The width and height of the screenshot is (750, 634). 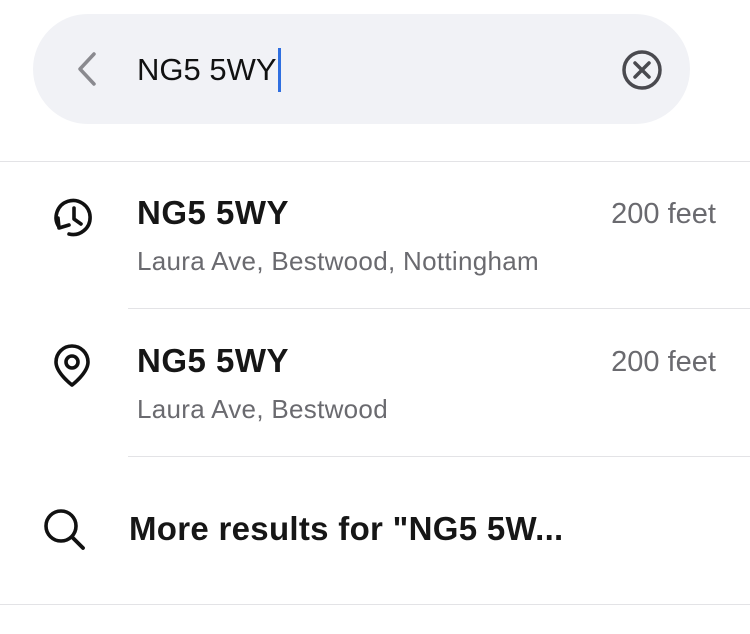 I want to click on history-icon, so click(x=72, y=218).